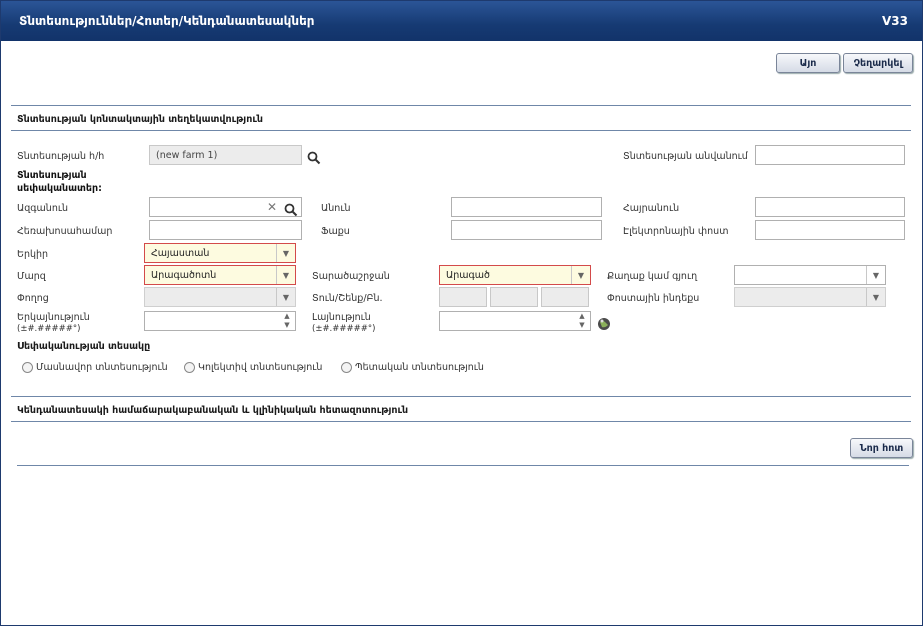  Describe the element at coordinates (31, 276) in the screenshot. I see `region-label: Մարզ` at that location.